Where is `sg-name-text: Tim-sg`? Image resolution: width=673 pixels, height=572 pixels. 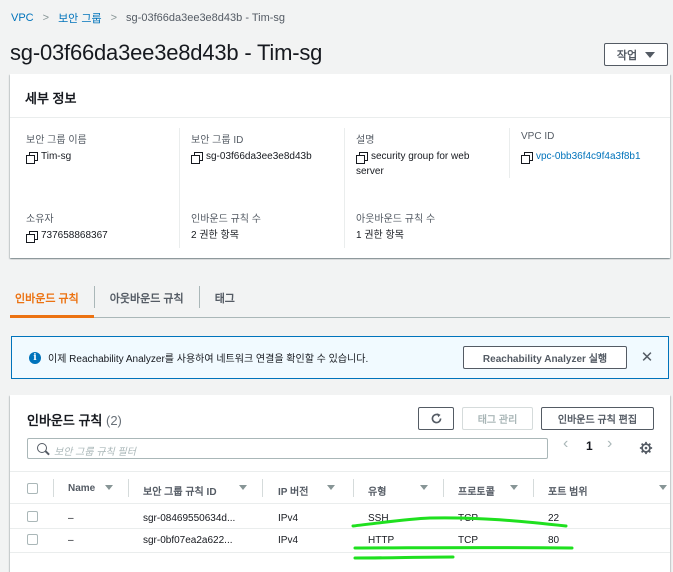 sg-name-text: Tim-sg is located at coordinates (56, 156).